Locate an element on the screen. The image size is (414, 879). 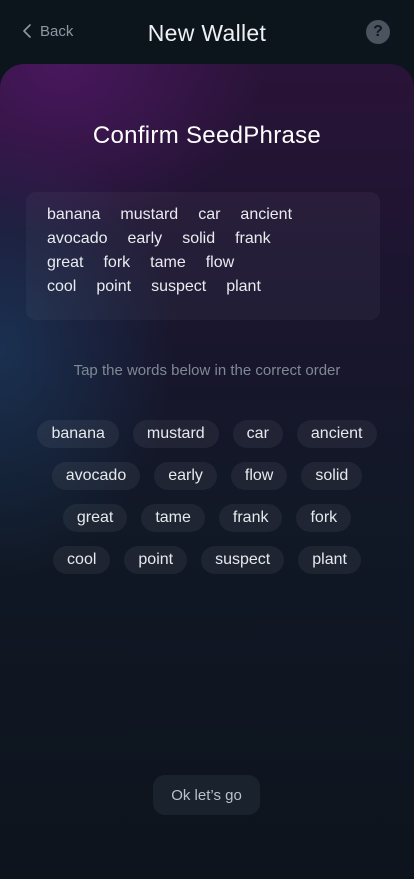
seed-word: early is located at coordinates (145, 238).